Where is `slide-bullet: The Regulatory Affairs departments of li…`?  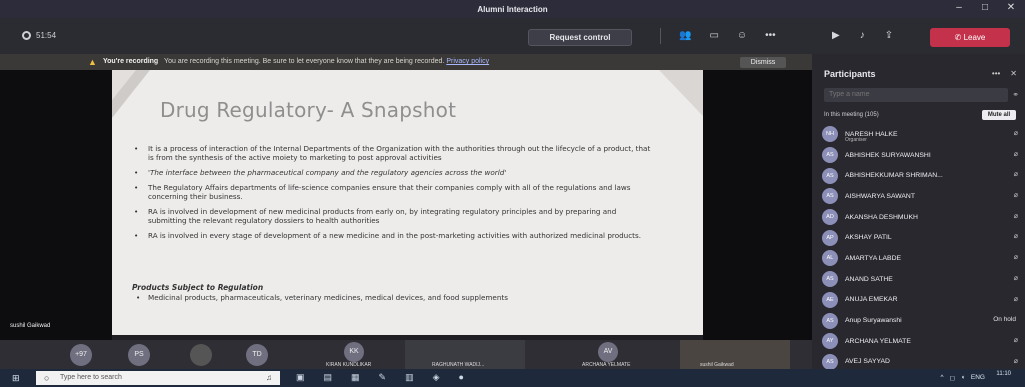 slide-bullet: The Regulatory Affairs departments of li… is located at coordinates (394, 192).